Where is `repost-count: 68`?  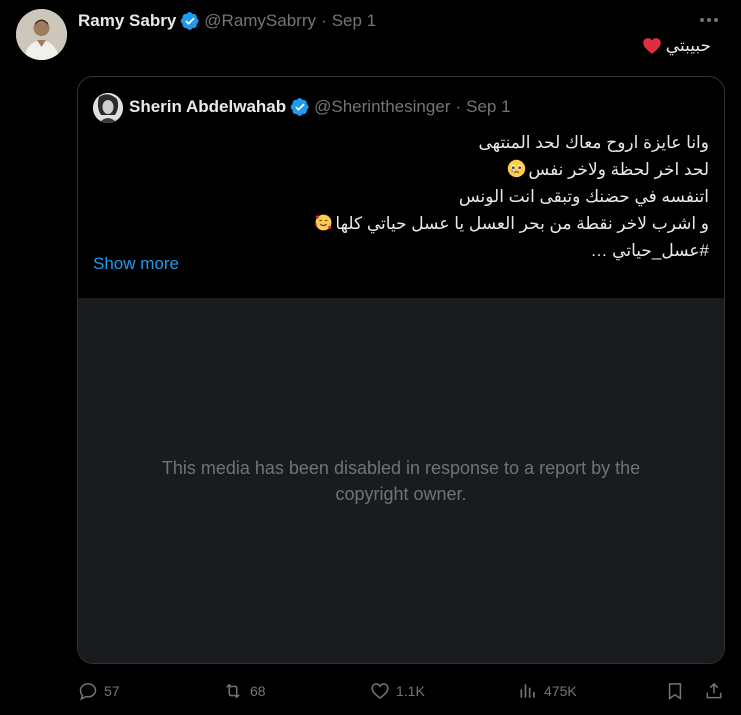
repost-count: 68 is located at coordinates (258, 691).